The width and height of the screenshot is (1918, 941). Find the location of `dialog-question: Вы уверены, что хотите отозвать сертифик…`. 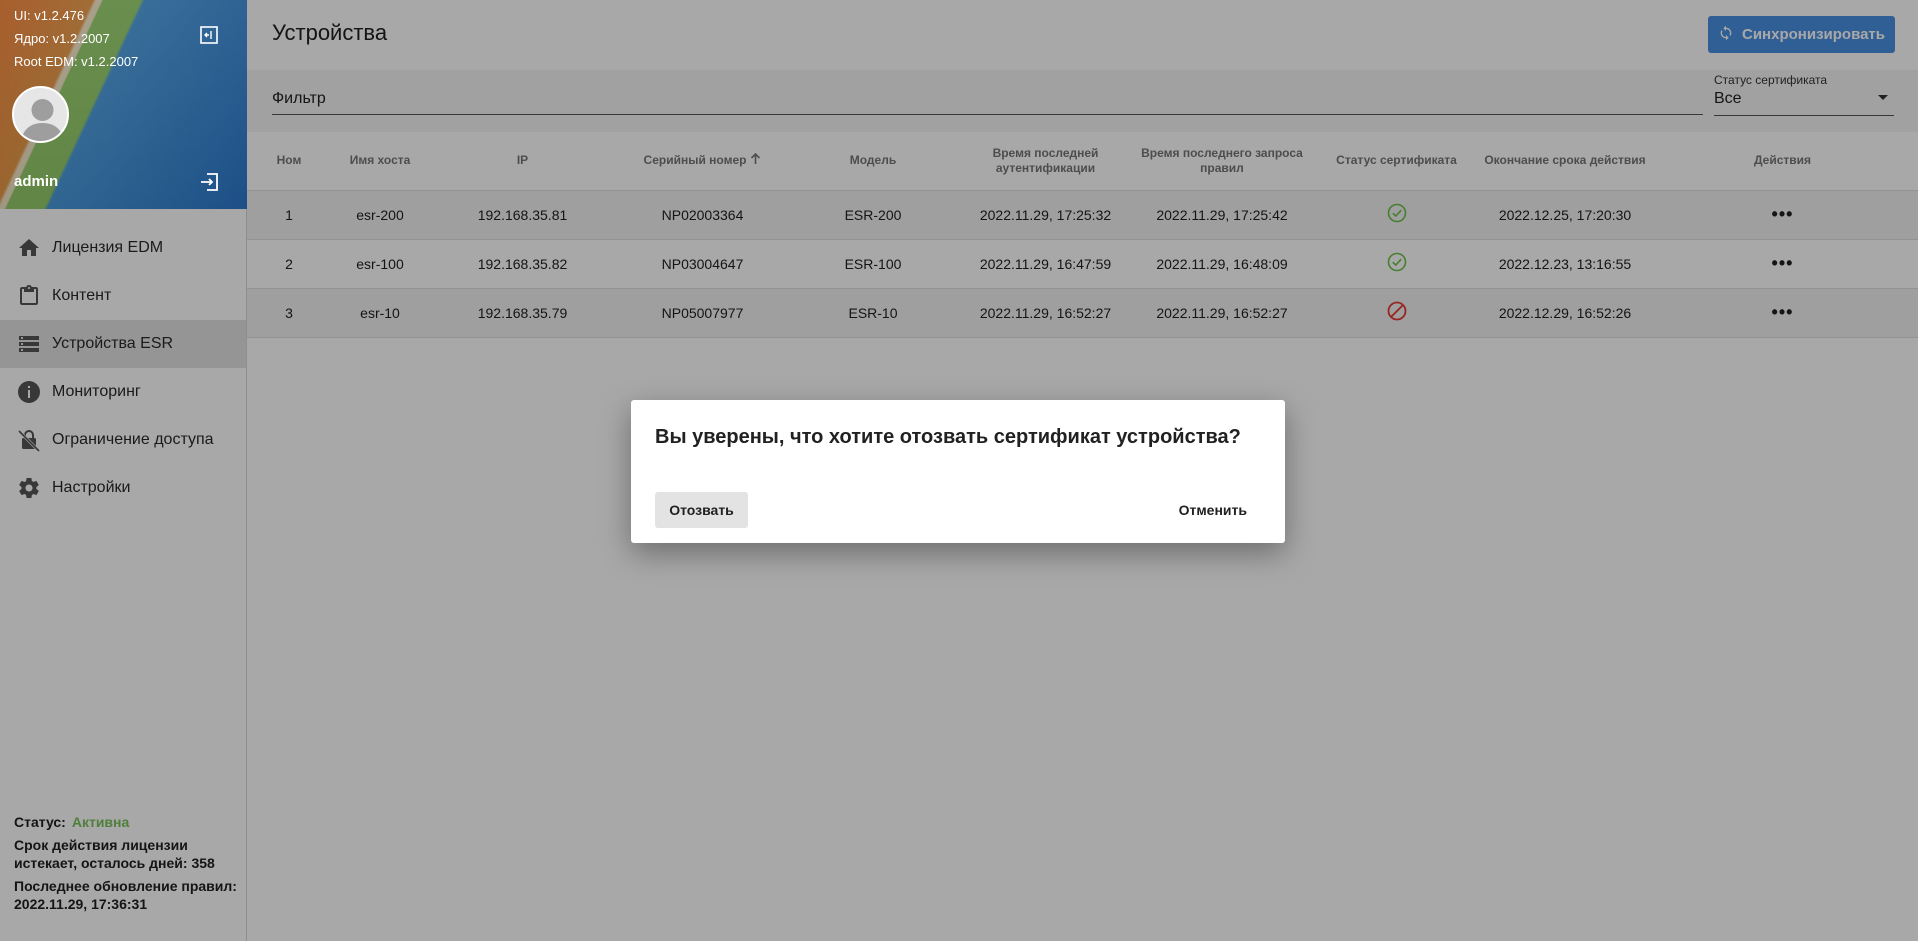

dialog-question: Вы уверены, что хотите отозвать сертифик… is located at coordinates (948, 437).